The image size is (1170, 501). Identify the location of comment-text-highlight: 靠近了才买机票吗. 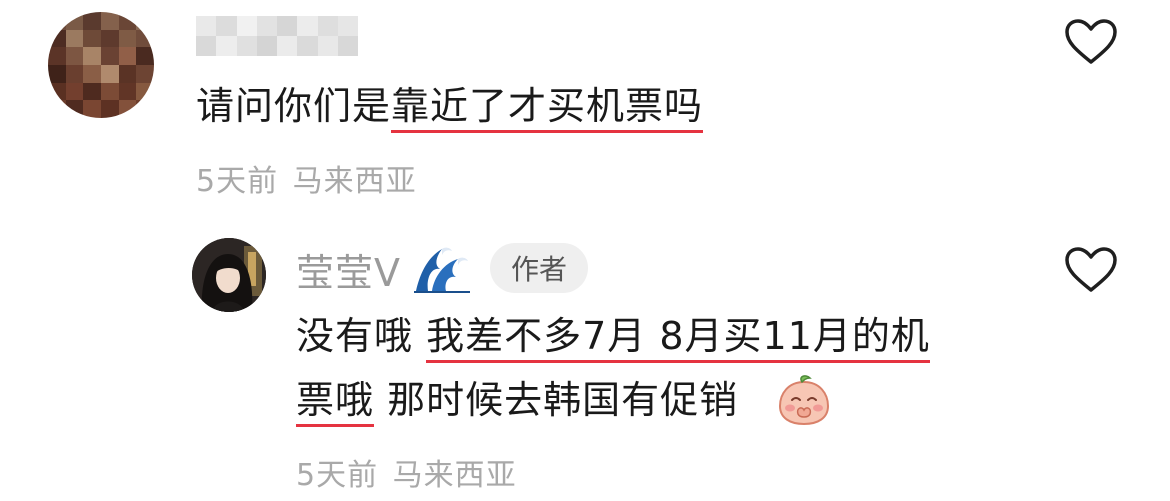
(547, 108).